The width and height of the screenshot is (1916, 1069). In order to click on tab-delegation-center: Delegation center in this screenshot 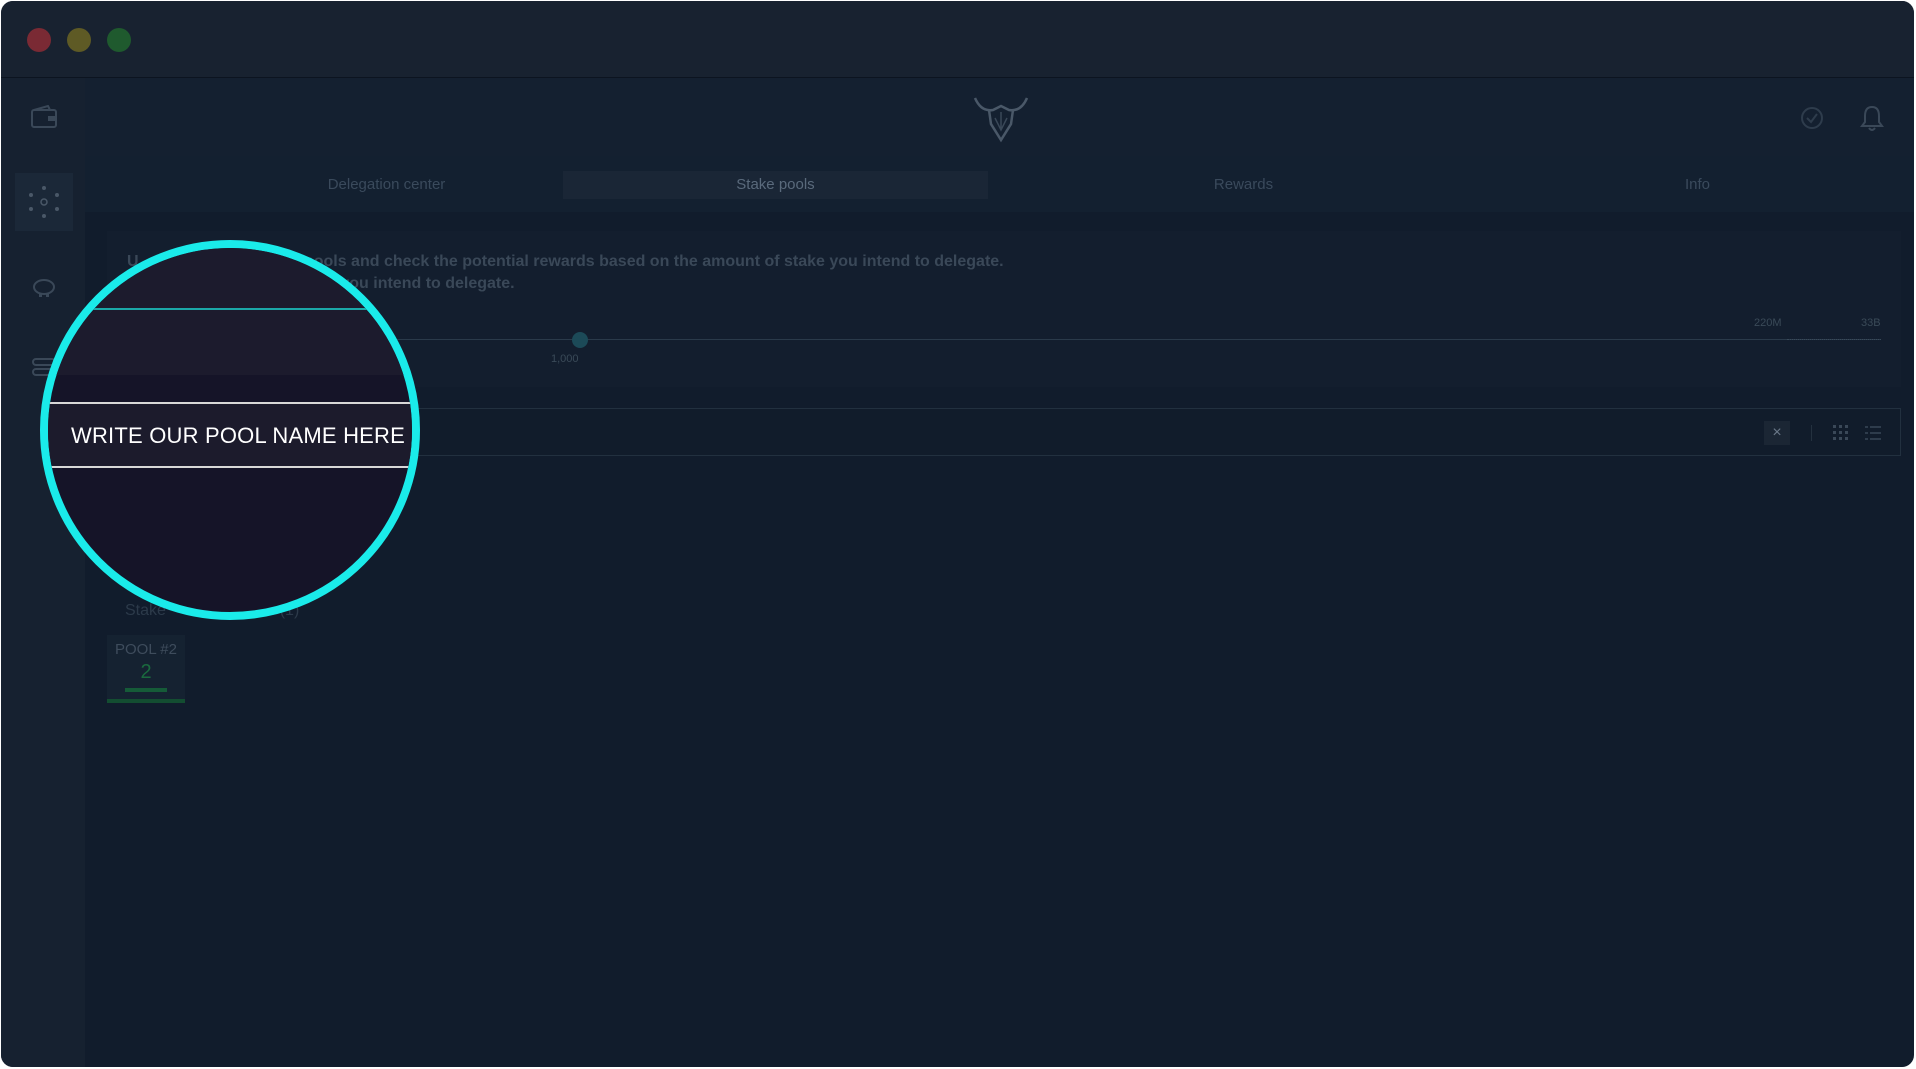, I will do `click(386, 185)`.